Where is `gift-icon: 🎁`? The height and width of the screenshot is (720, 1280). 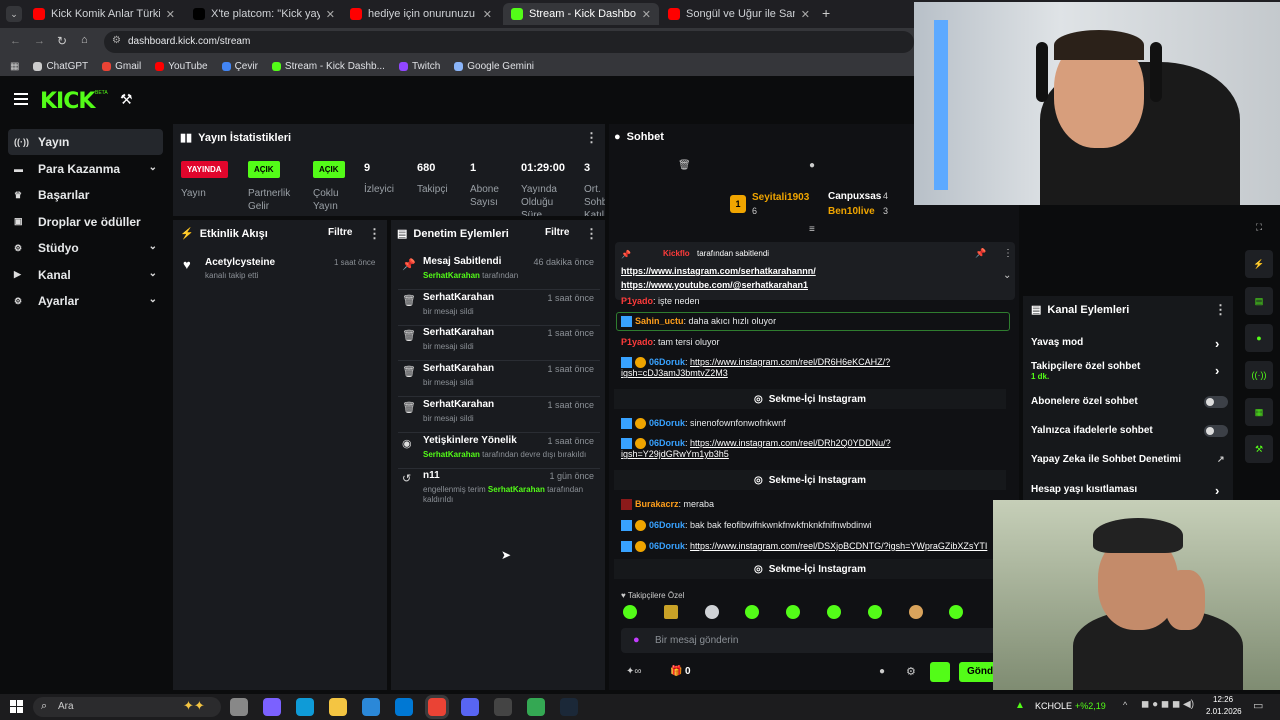
gift-icon: 🎁 is located at coordinates (676, 671).